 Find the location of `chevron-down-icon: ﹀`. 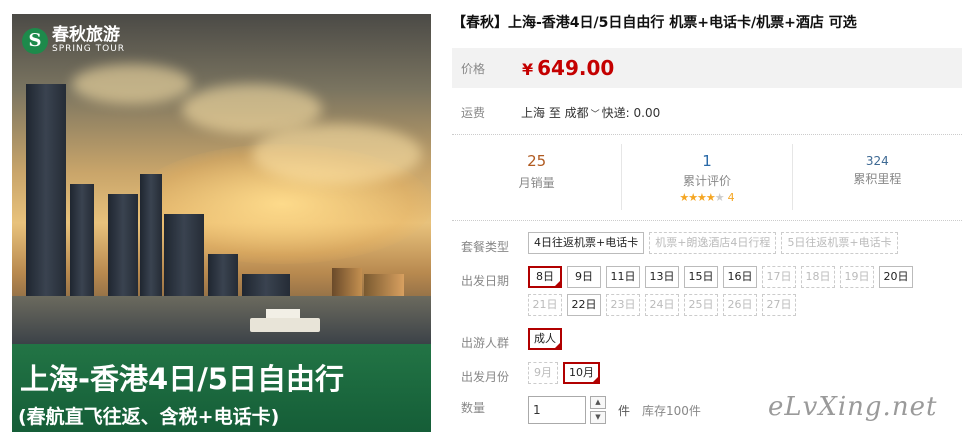

chevron-down-icon: ﹀ is located at coordinates (595, 115).